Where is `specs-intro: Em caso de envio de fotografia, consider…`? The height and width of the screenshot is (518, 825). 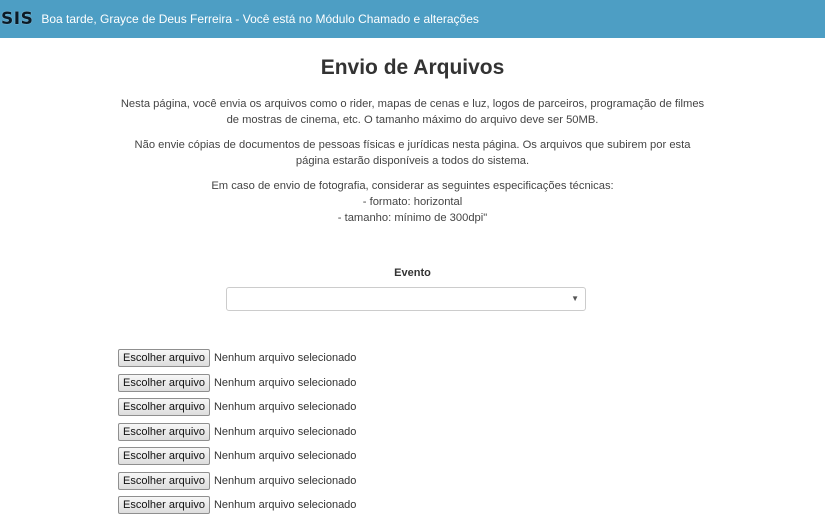 specs-intro: Em caso de envio de fotografia, consider… is located at coordinates (412, 186).